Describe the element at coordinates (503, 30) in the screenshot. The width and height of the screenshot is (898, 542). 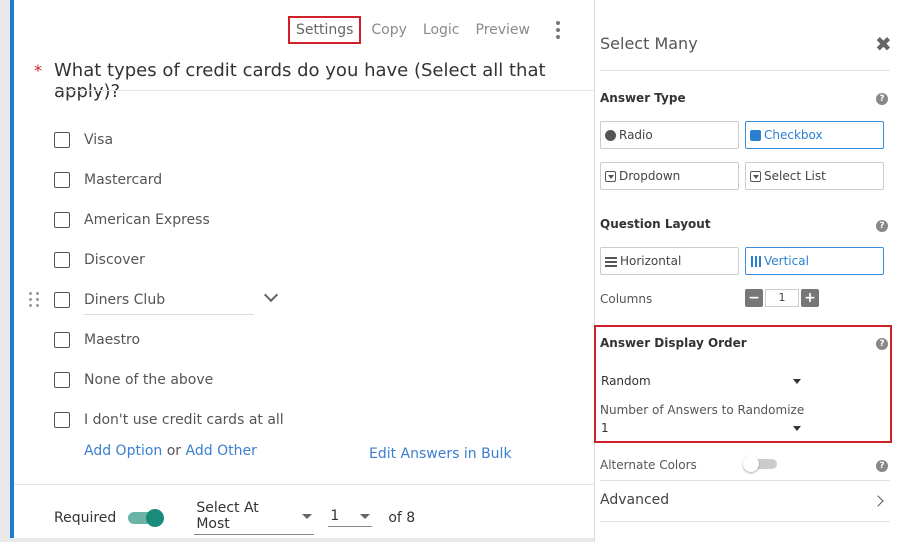
I see `preview-tab: Preview` at that location.